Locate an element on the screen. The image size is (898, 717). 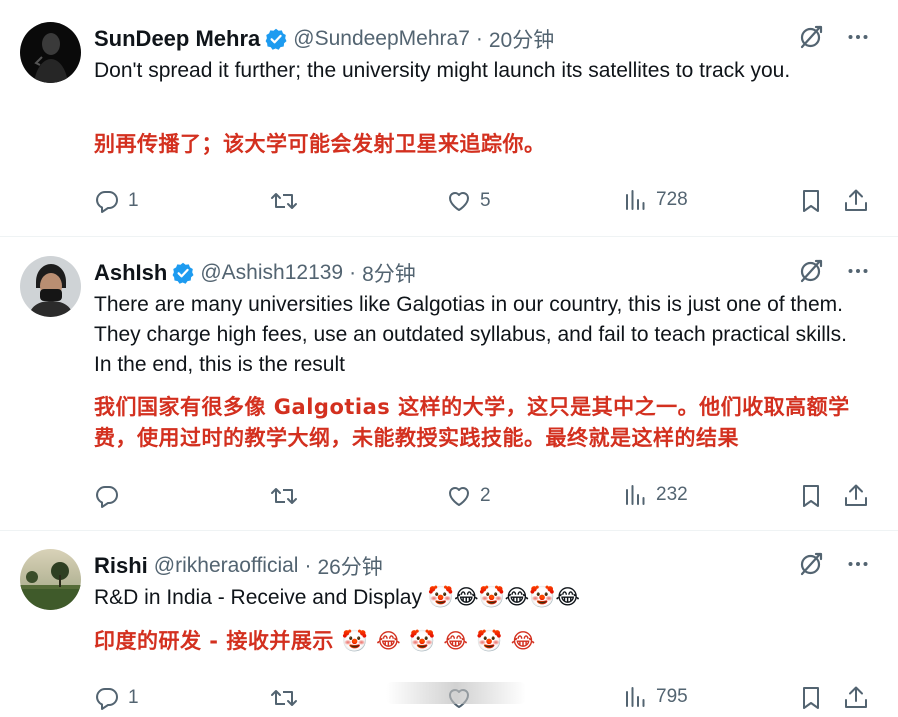
timestamp: 8分钟 is located at coordinates (389, 273).